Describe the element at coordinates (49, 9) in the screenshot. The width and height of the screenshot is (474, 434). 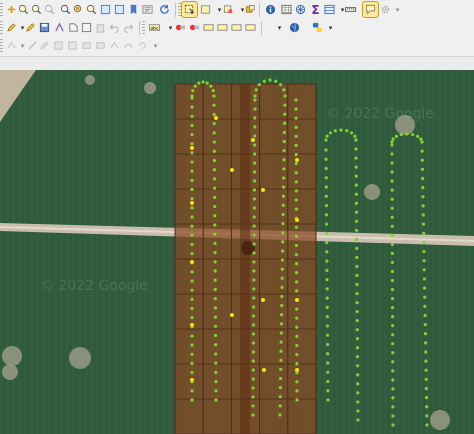
I see `zoom-full-icon` at that location.